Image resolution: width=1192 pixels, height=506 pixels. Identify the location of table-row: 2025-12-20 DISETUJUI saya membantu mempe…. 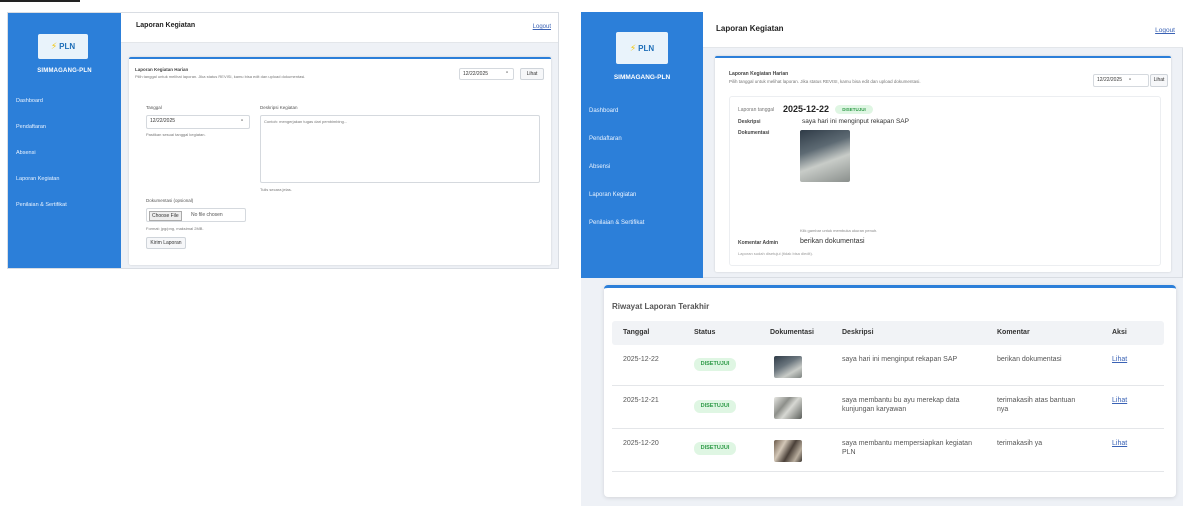
(888, 451).